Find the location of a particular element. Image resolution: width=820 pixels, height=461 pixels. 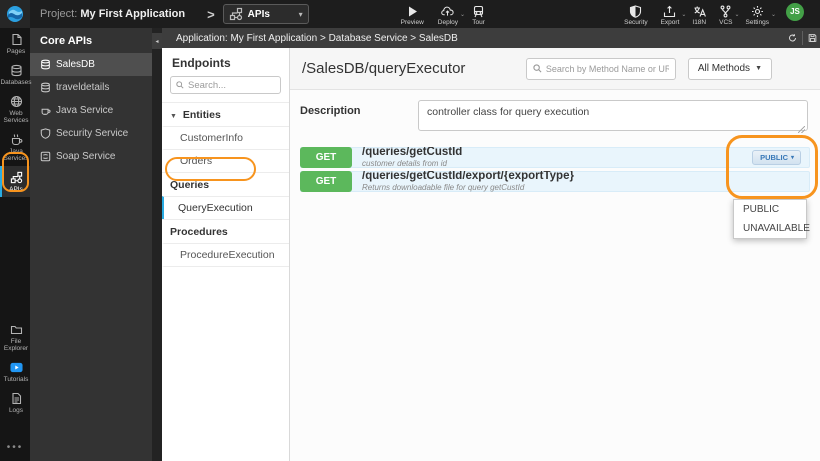

sidebar-item-databases: Databases is located at coordinates (16, 74).